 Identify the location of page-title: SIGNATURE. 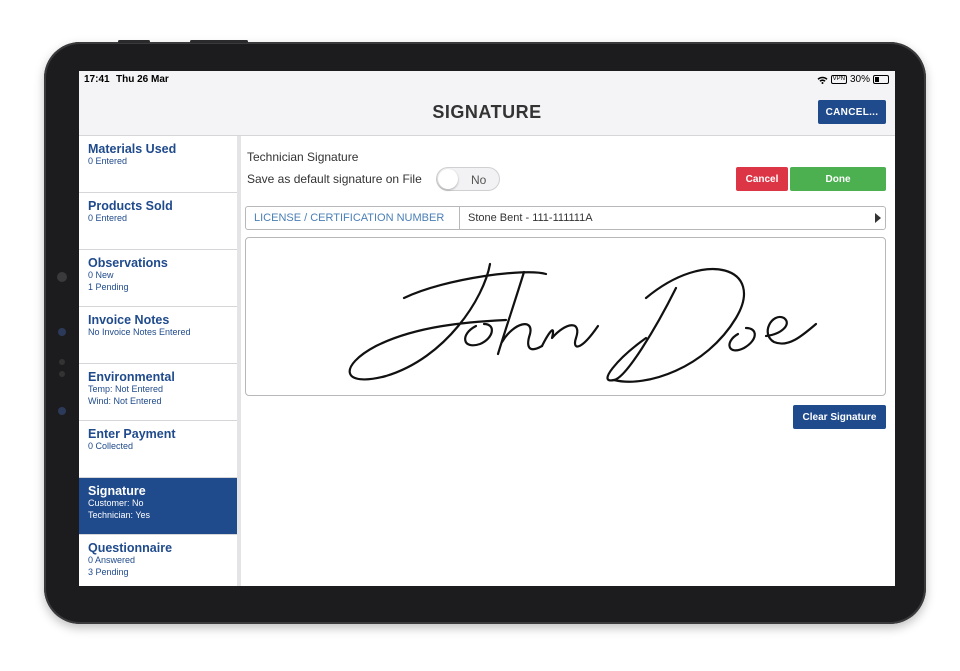
(487, 112).